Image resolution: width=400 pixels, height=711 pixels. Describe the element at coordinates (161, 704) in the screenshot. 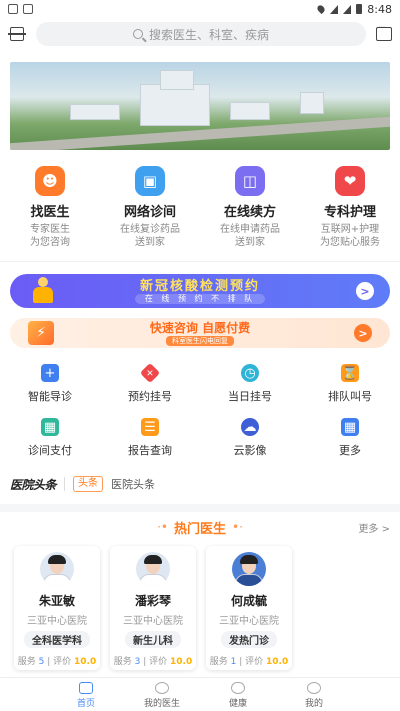

I see `tab-label: 我的医生` at that location.